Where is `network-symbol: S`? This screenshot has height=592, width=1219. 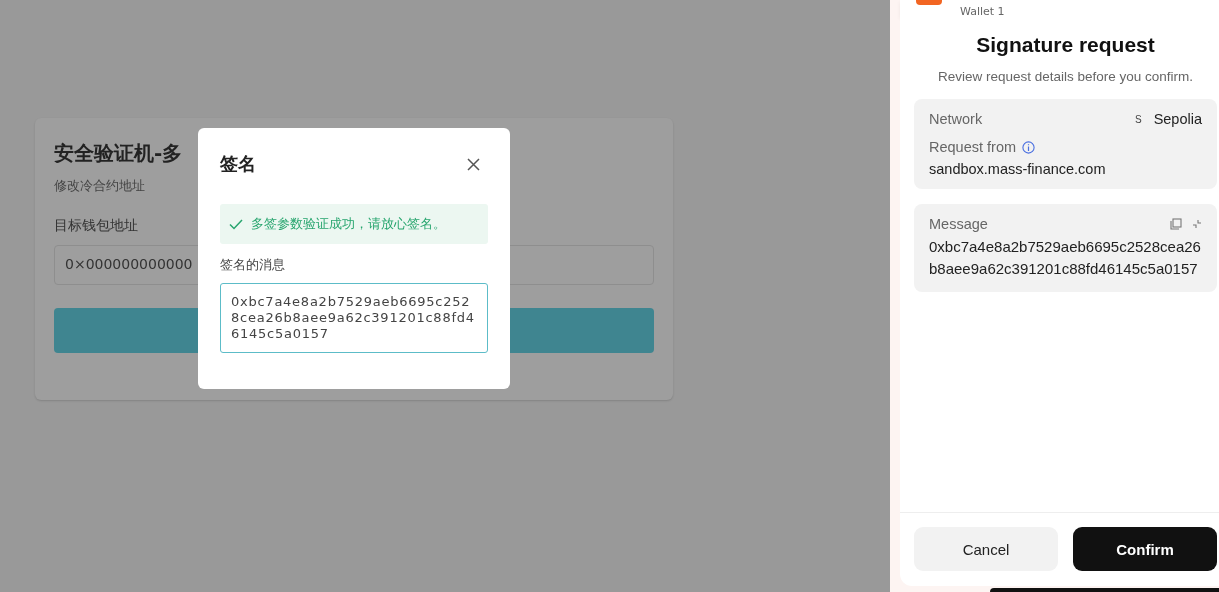
network-symbol: S is located at coordinates (1138, 119).